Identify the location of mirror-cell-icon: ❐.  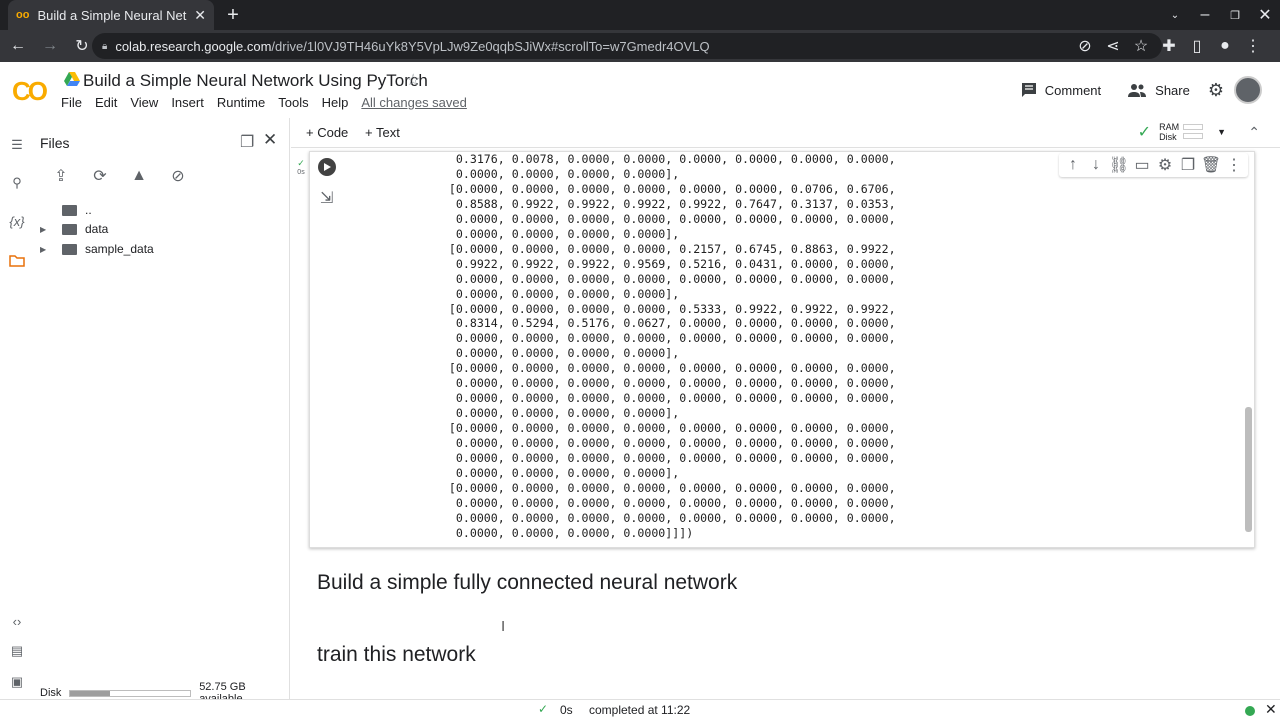
(1188, 165).